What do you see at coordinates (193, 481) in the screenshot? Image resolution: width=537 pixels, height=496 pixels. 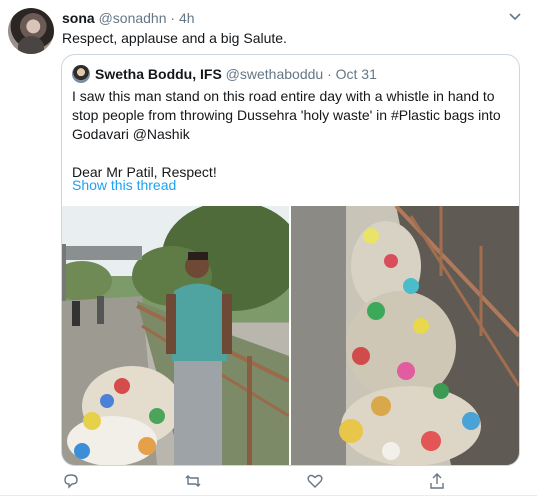 I see `retweet-icon` at bounding box center [193, 481].